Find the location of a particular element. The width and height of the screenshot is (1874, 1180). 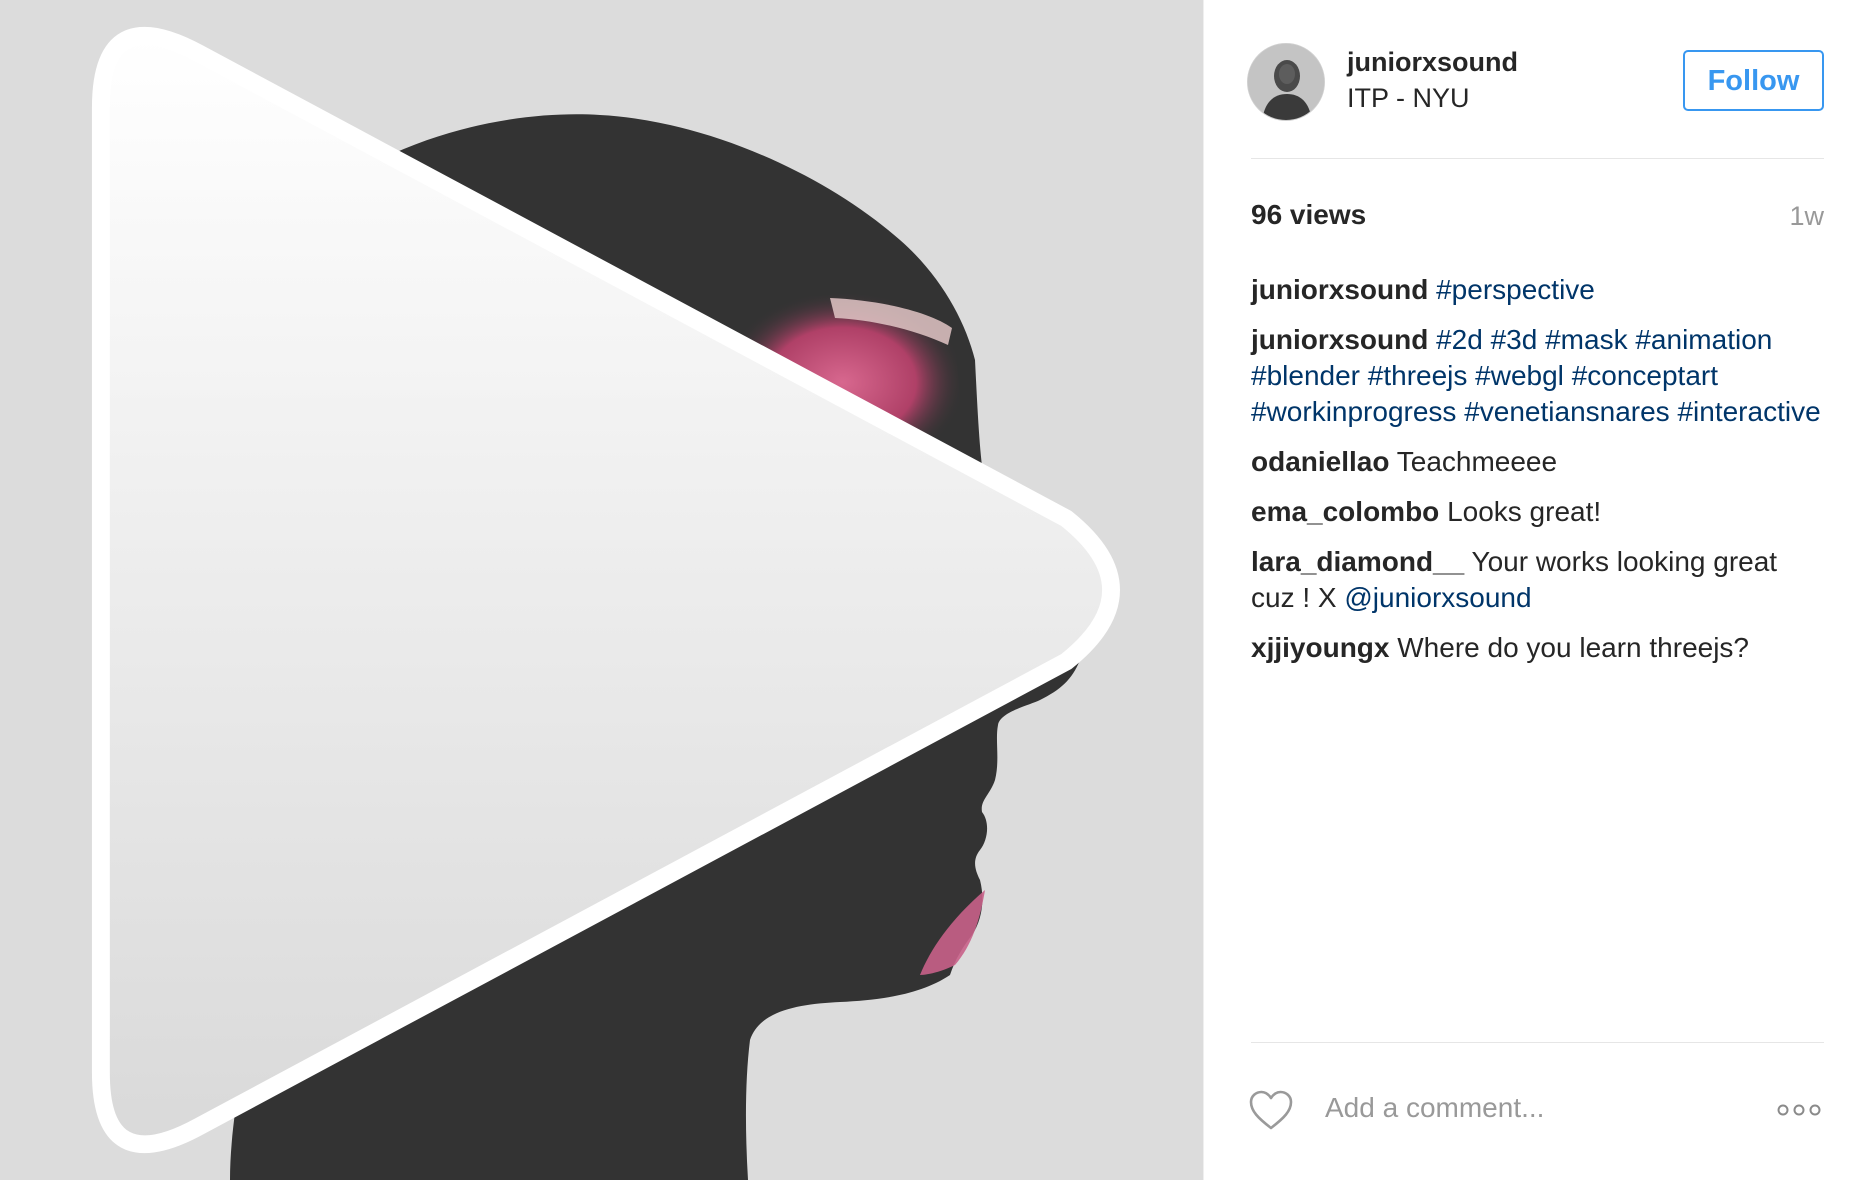

footer-divider is located at coordinates (1537, 1042).